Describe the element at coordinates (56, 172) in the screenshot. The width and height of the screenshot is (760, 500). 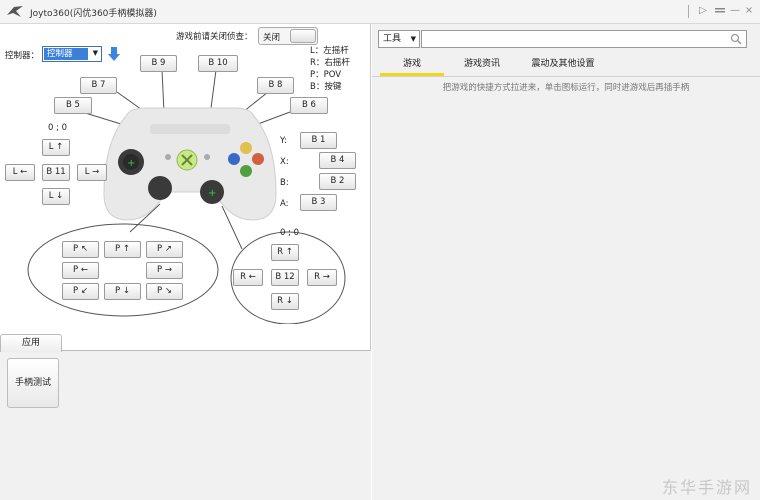
I see `button-b11: B 11` at that location.